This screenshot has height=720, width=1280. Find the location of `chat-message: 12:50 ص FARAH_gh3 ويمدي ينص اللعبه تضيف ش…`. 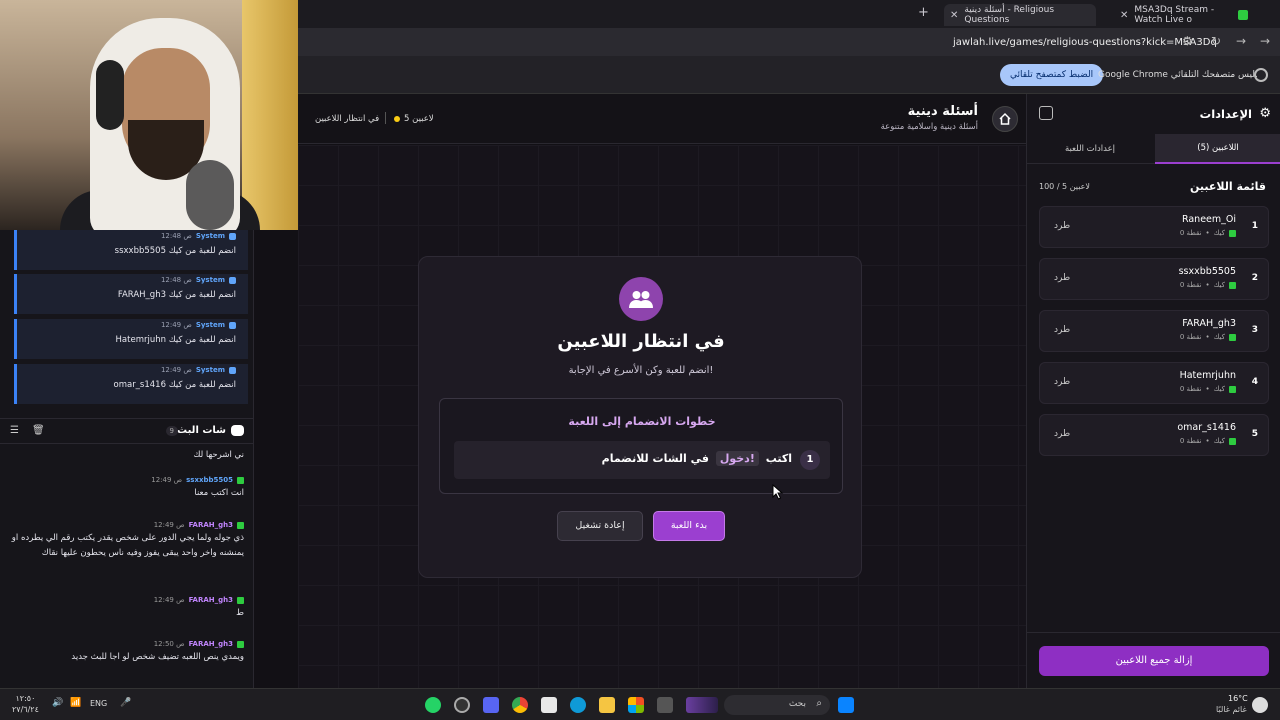

chat-message: 12:50 ص FARAH_gh3 ويمدي ينص اللعبه تضيف ش… is located at coordinates (157, 651).